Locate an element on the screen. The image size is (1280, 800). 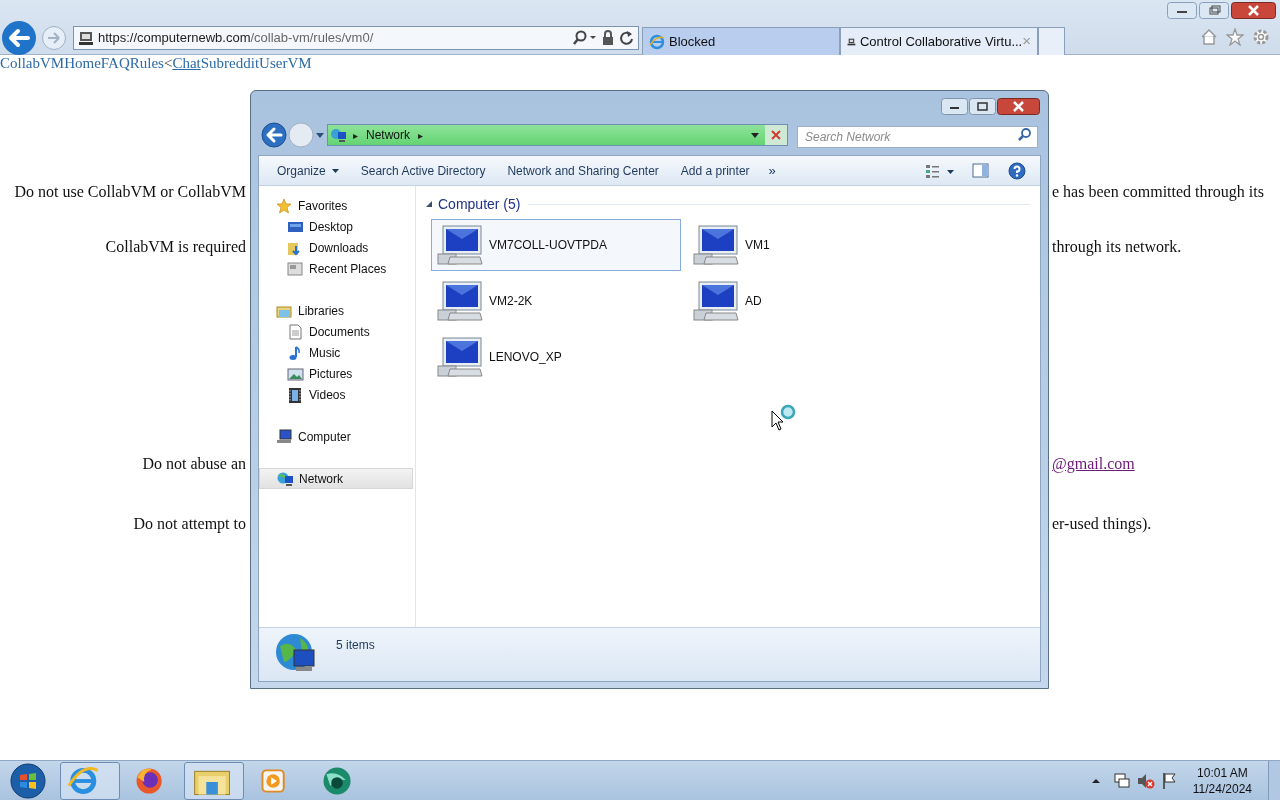
nav-item: Libraries is located at coordinates (336, 310).